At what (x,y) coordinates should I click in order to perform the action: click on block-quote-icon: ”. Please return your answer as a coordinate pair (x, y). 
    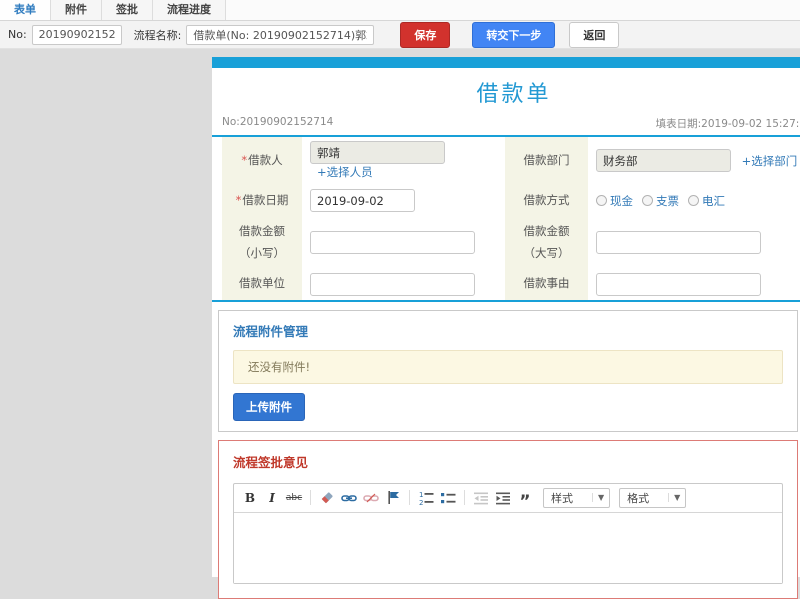
    Looking at the image, I should click on (525, 499).